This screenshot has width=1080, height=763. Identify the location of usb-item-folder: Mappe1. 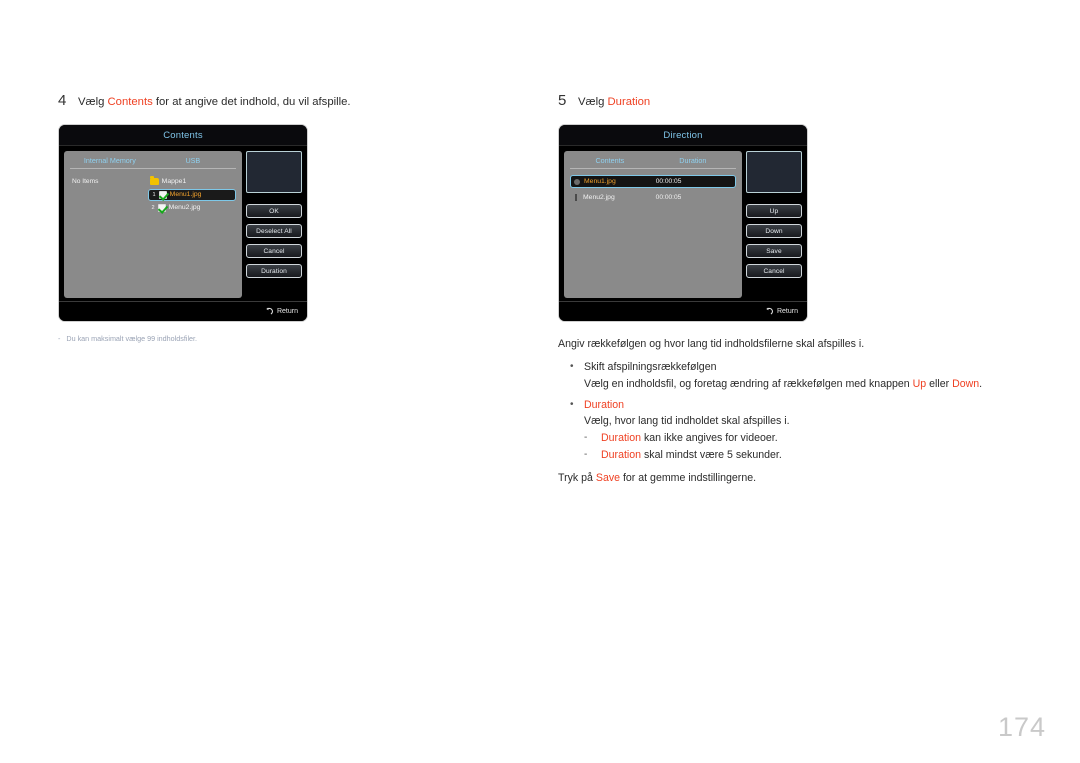
(192, 181).